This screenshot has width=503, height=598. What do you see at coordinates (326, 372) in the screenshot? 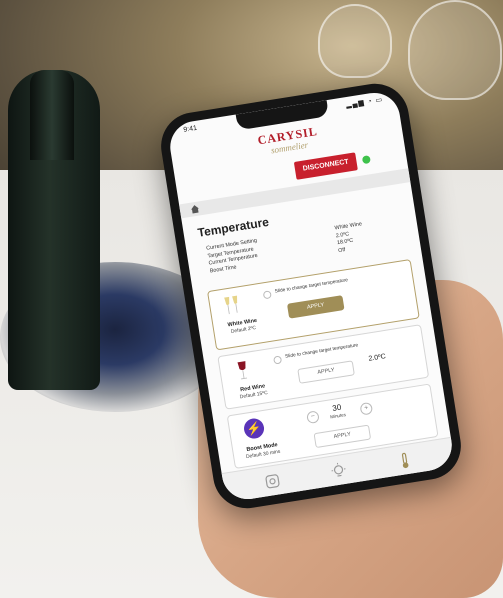
I see `red-wine-apply-button: APPLY` at bounding box center [326, 372].